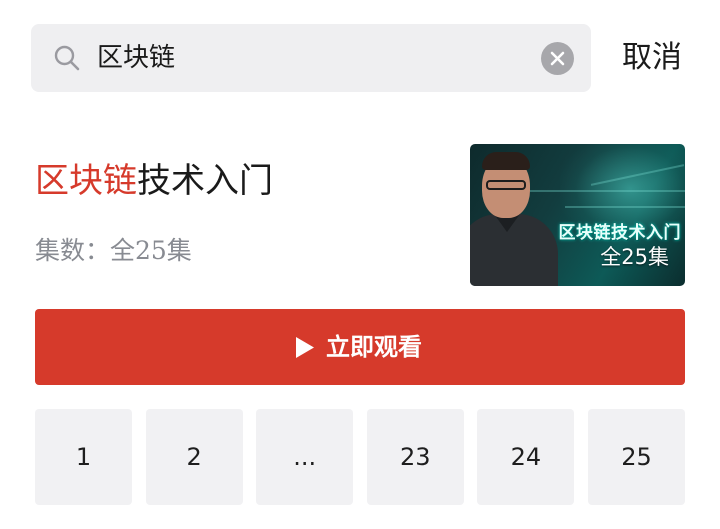 This screenshot has height=529, width=720. Describe the element at coordinates (374, 347) in the screenshot. I see `watch-now-label: 立即观看` at that location.